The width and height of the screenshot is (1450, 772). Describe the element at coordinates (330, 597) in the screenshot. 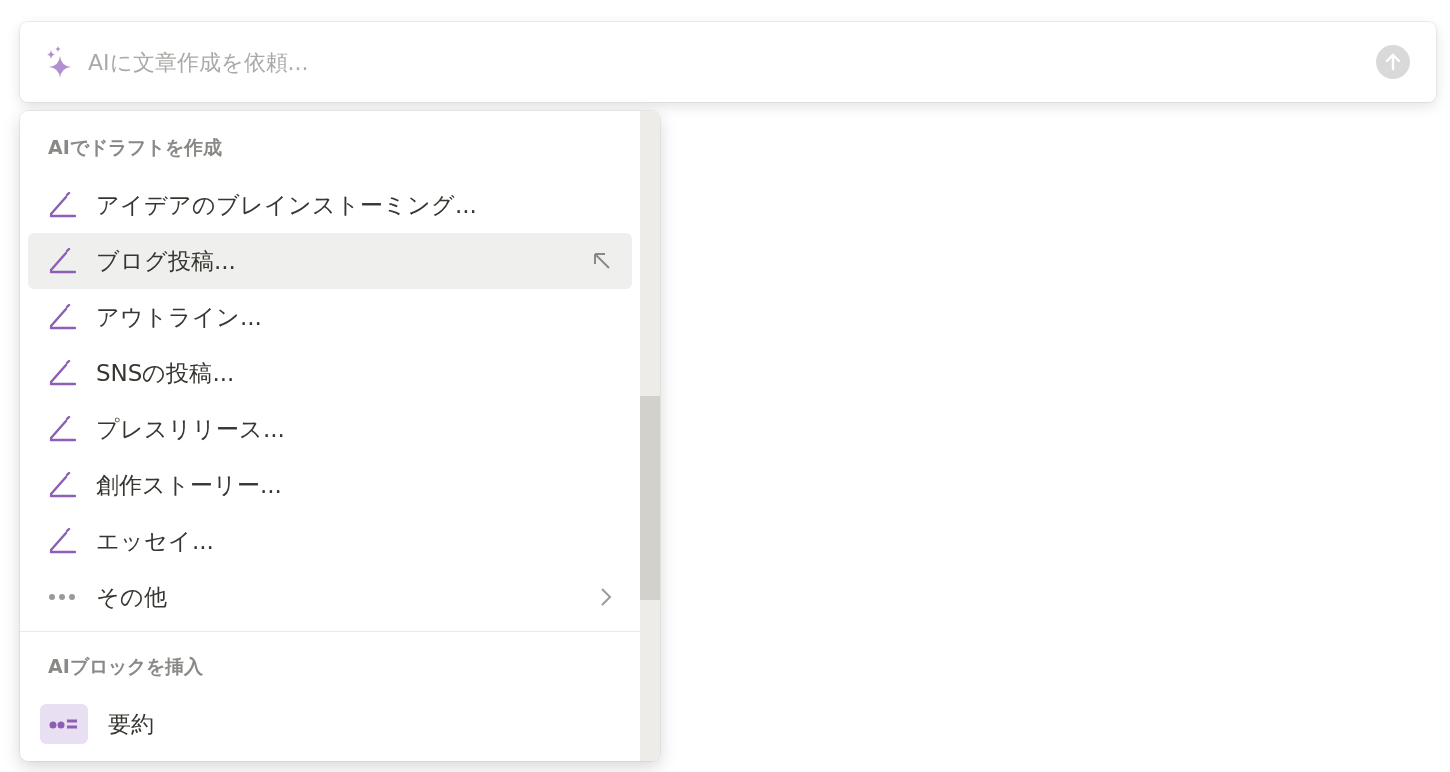

I see `menu-item: その他` at that location.